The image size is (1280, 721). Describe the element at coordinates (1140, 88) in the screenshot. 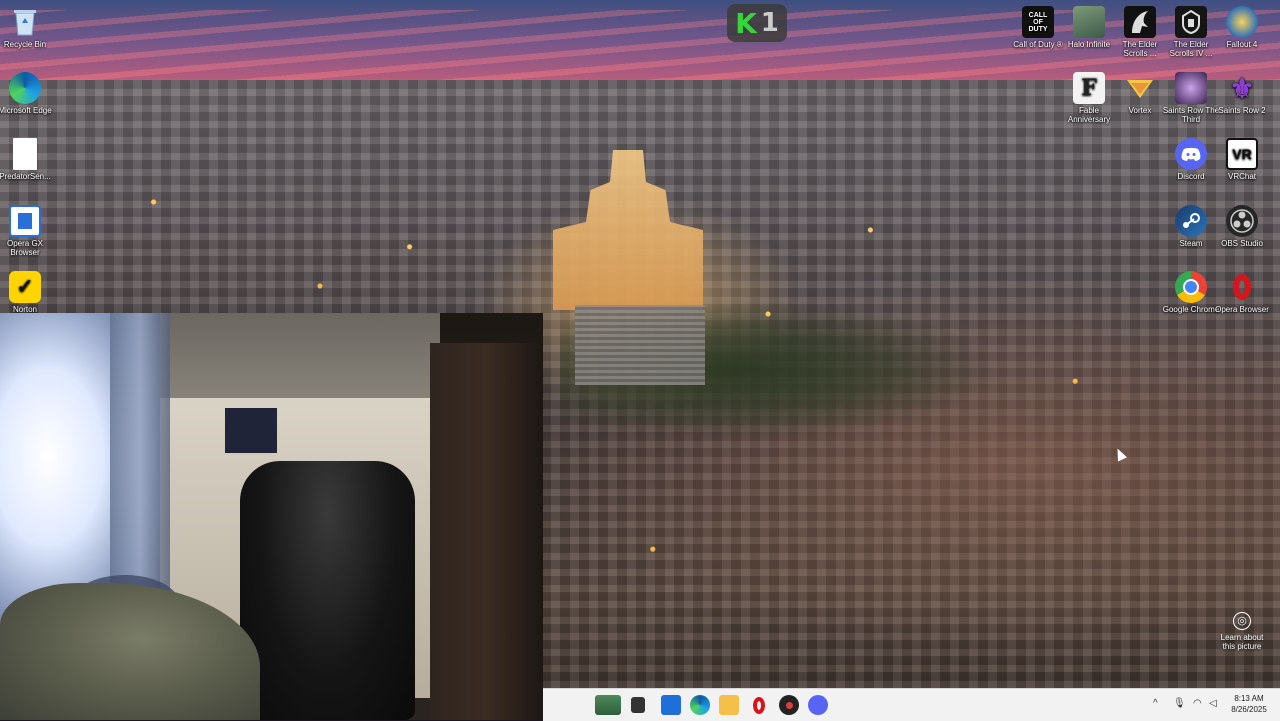

I see `vortex-icon` at that location.